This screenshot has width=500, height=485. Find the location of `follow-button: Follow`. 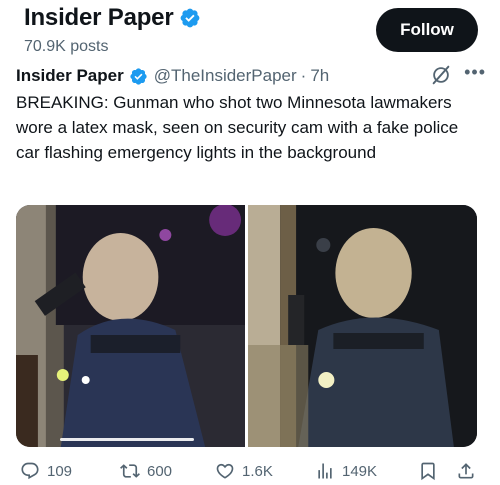

follow-button: Follow is located at coordinates (427, 30).